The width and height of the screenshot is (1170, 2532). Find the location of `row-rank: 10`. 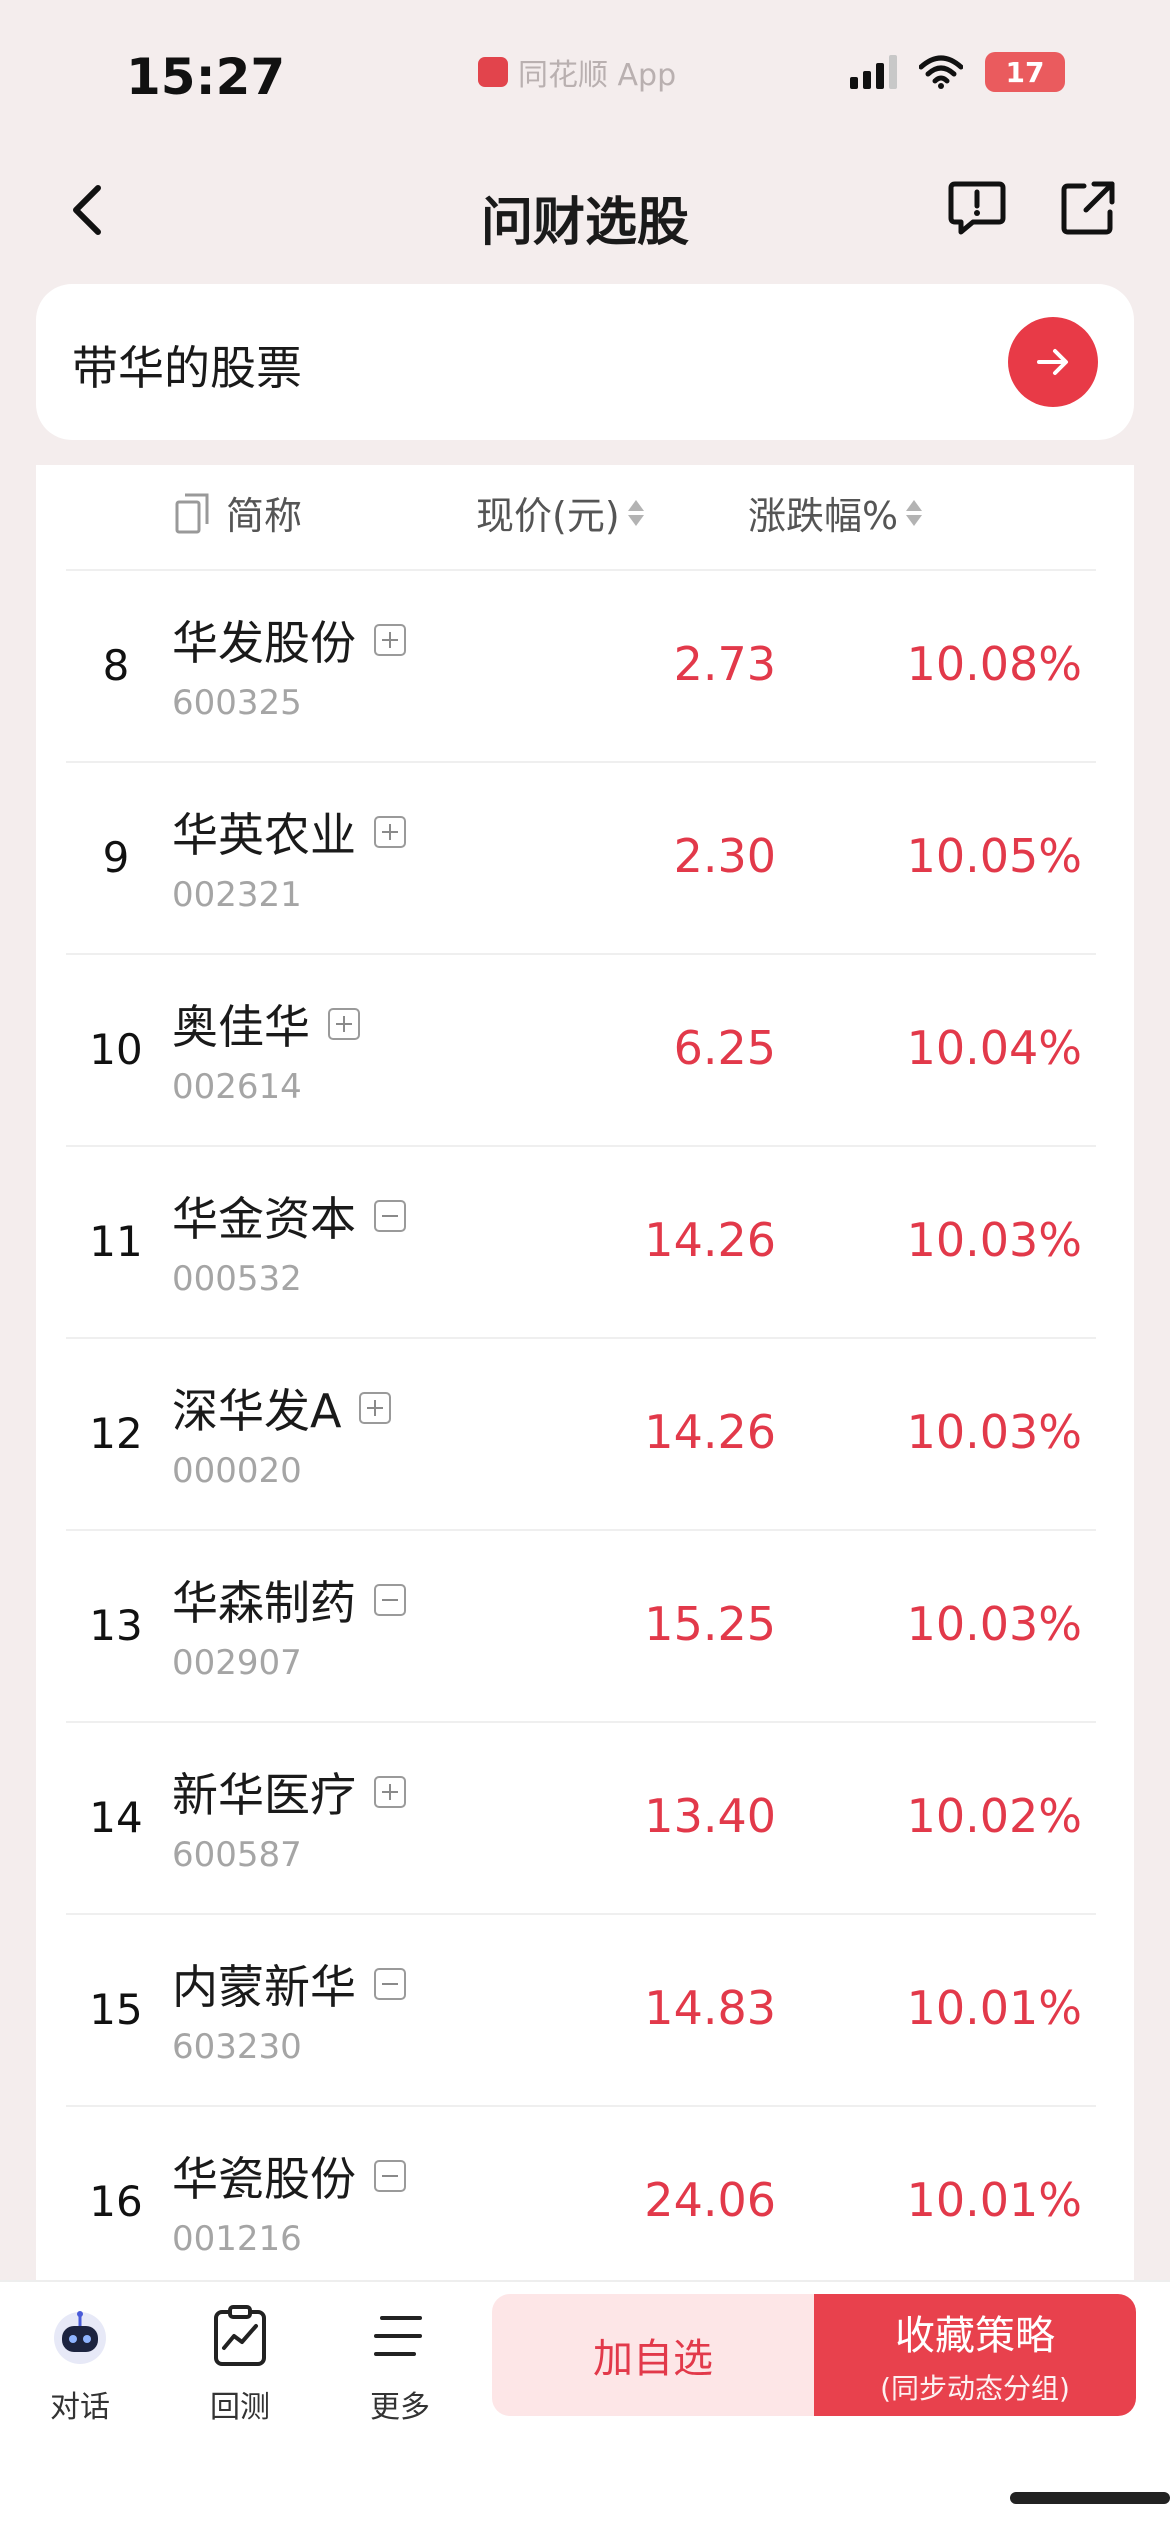

row-rank: 10 is located at coordinates (116, 1049).